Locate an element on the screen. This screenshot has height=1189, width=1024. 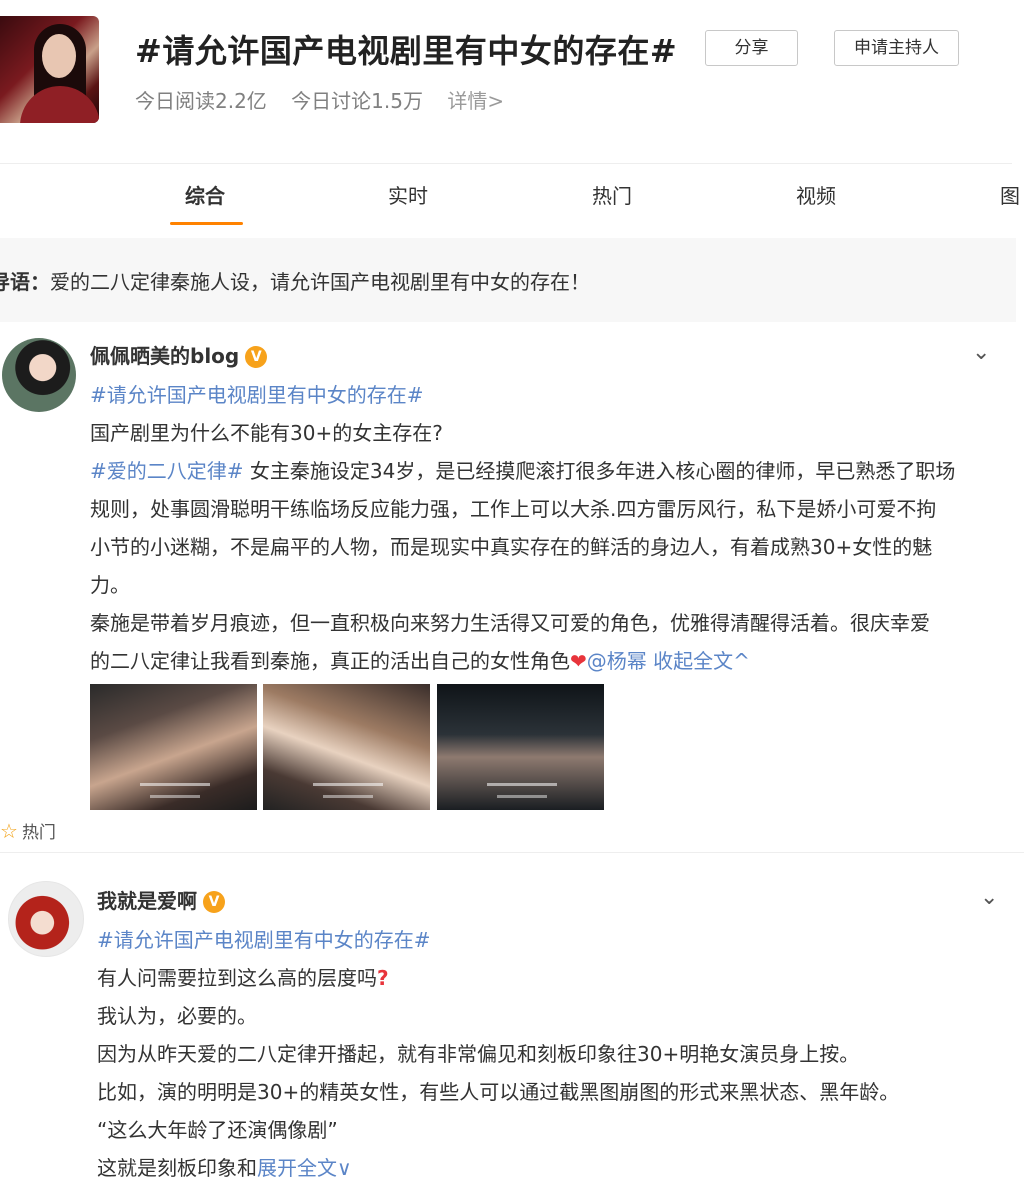
post-text-line: 因为从昨天爱的二八定律开播起，就有非常偏见和刻板印象往30+明艳女演员身上按。 is located at coordinates (478, 1054).